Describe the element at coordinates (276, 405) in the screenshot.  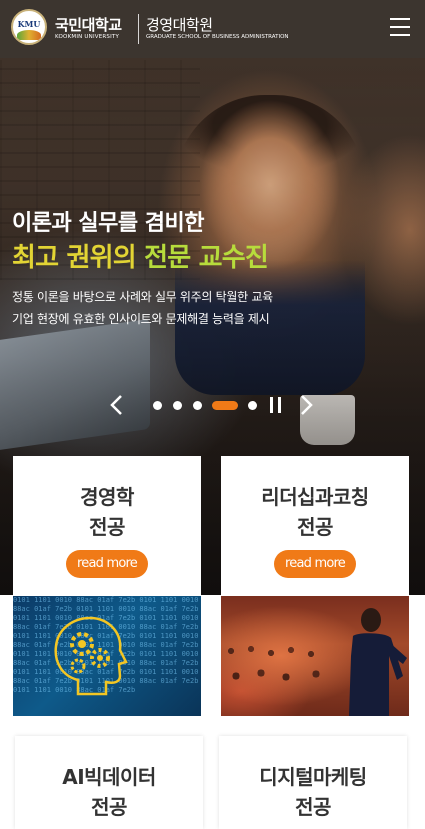
I see `slider-pause-button` at that location.